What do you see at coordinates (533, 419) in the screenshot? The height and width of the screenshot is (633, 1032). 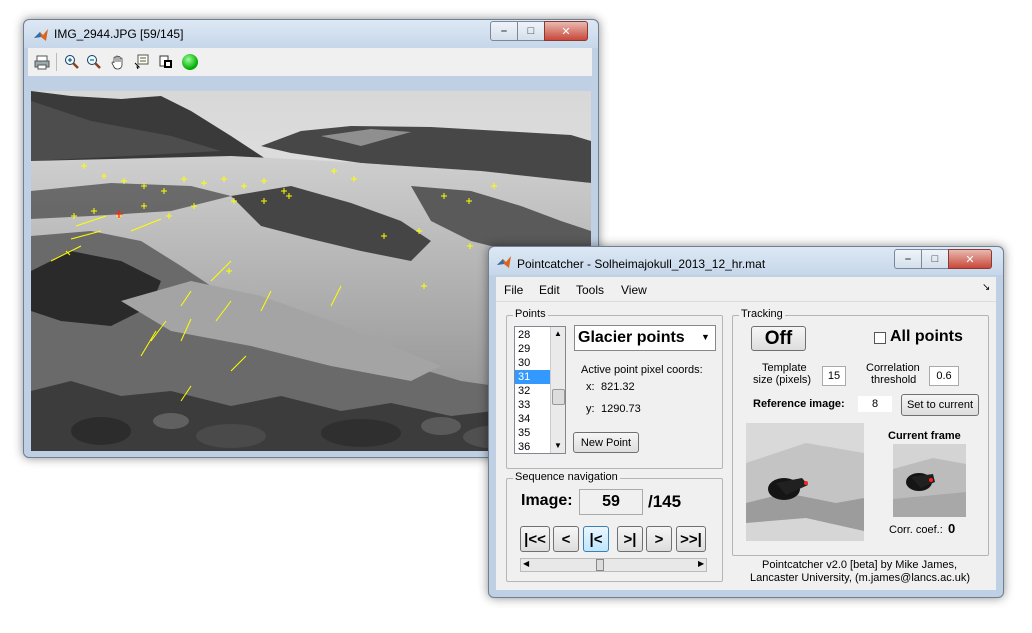 I see `list-item: 34` at bounding box center [533, 419].